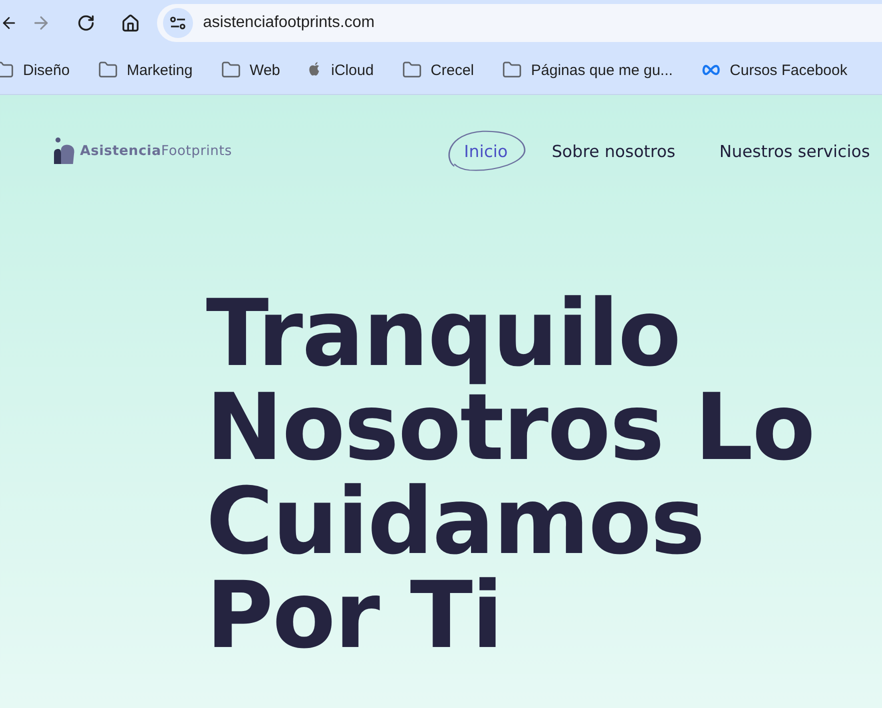  Describe the element at coordinates (64, 151) in the screenshot. I see `pets-logo-icon` at that location.